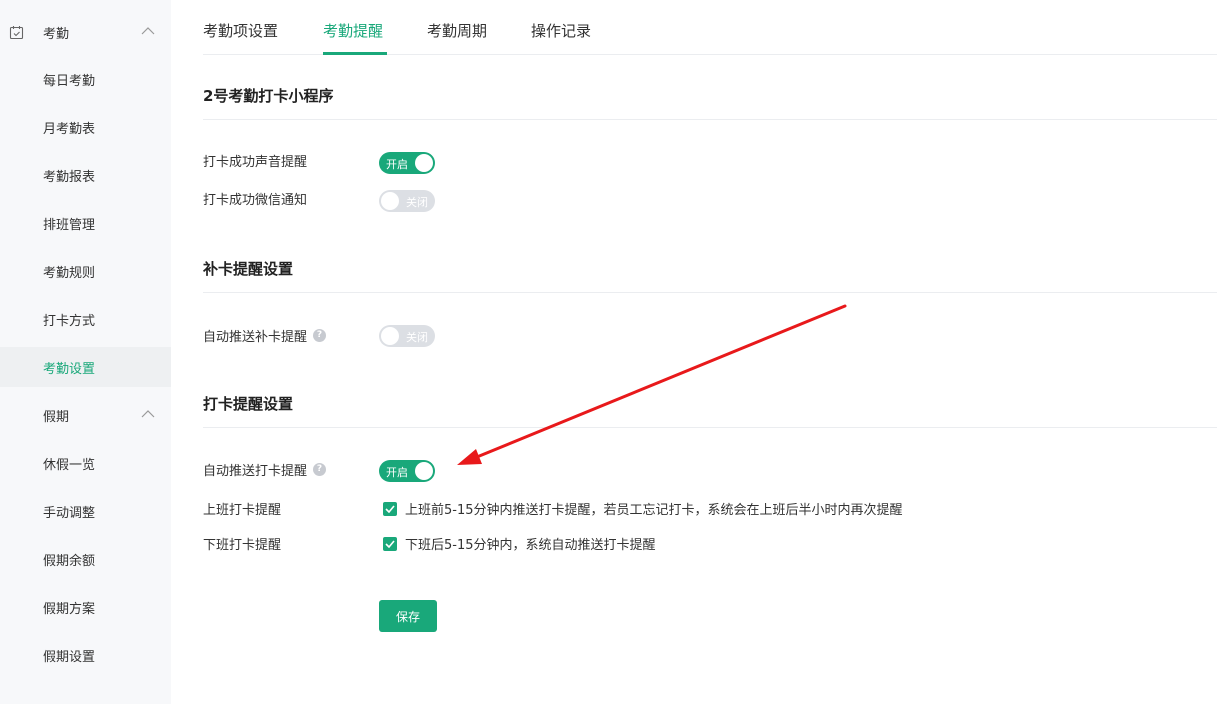  I want to click on clockin-reminder-switch: 开启, so click(407, 471).